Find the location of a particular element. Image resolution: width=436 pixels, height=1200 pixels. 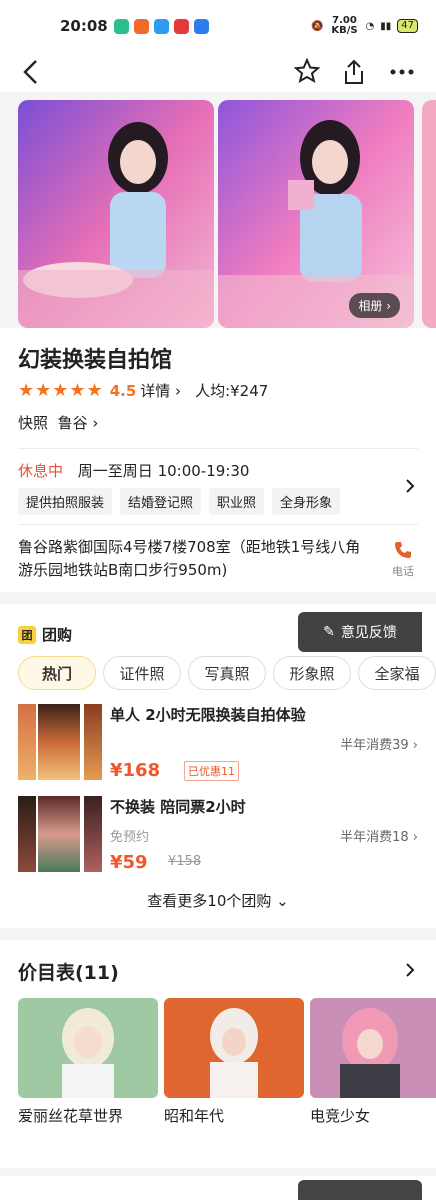

price-item: 昭和年代 is located at coordinates (234, 1062).